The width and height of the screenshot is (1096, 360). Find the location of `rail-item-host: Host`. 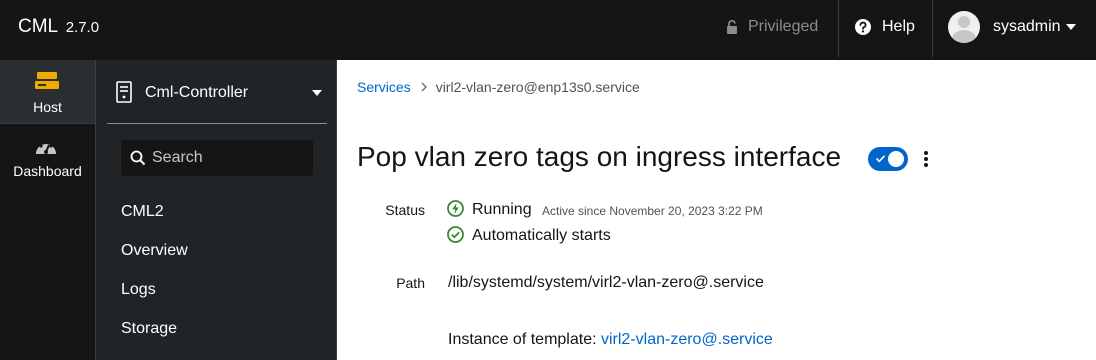

rail-item-host: Host is located at coordinates (47, 91).